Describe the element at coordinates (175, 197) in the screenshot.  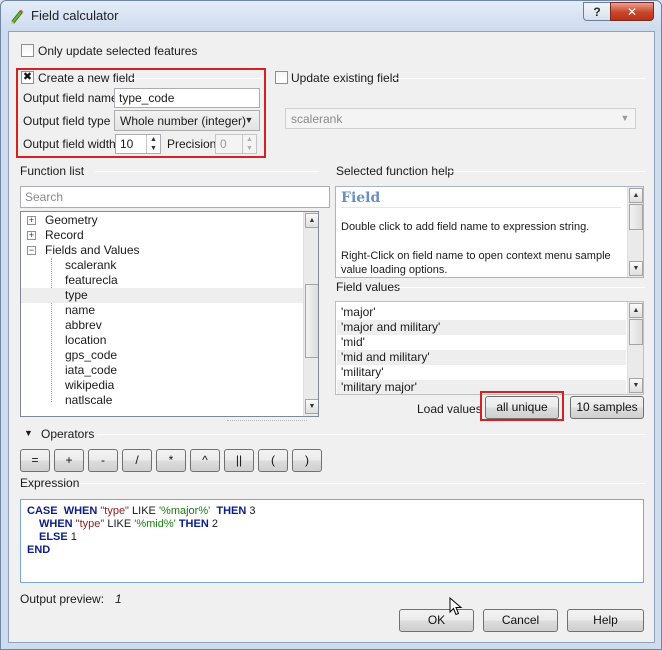
I see `function-search-input: Search` at that location.